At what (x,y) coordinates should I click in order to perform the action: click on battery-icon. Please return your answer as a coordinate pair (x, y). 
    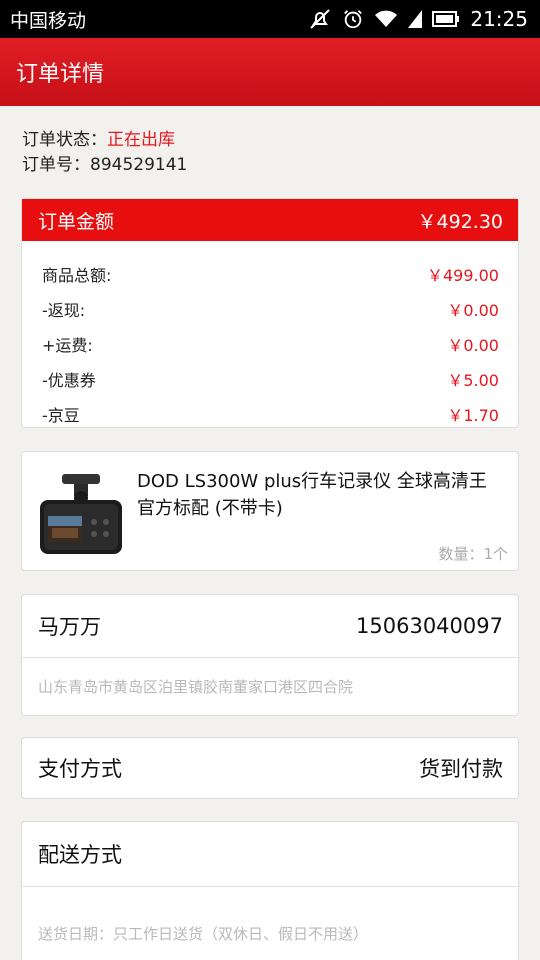
    Looking at the image, I should click on (446, 19).